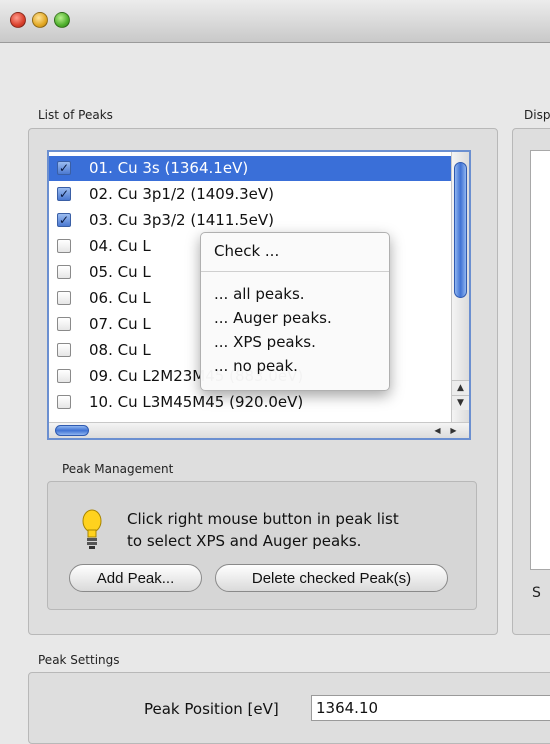 This screenshot has height=744, width=550. What do you see at coordinates (453, 430) in the screenshot?
I see `scroll-right-arrow-icon: ▶` at bounding box center [453, 430].